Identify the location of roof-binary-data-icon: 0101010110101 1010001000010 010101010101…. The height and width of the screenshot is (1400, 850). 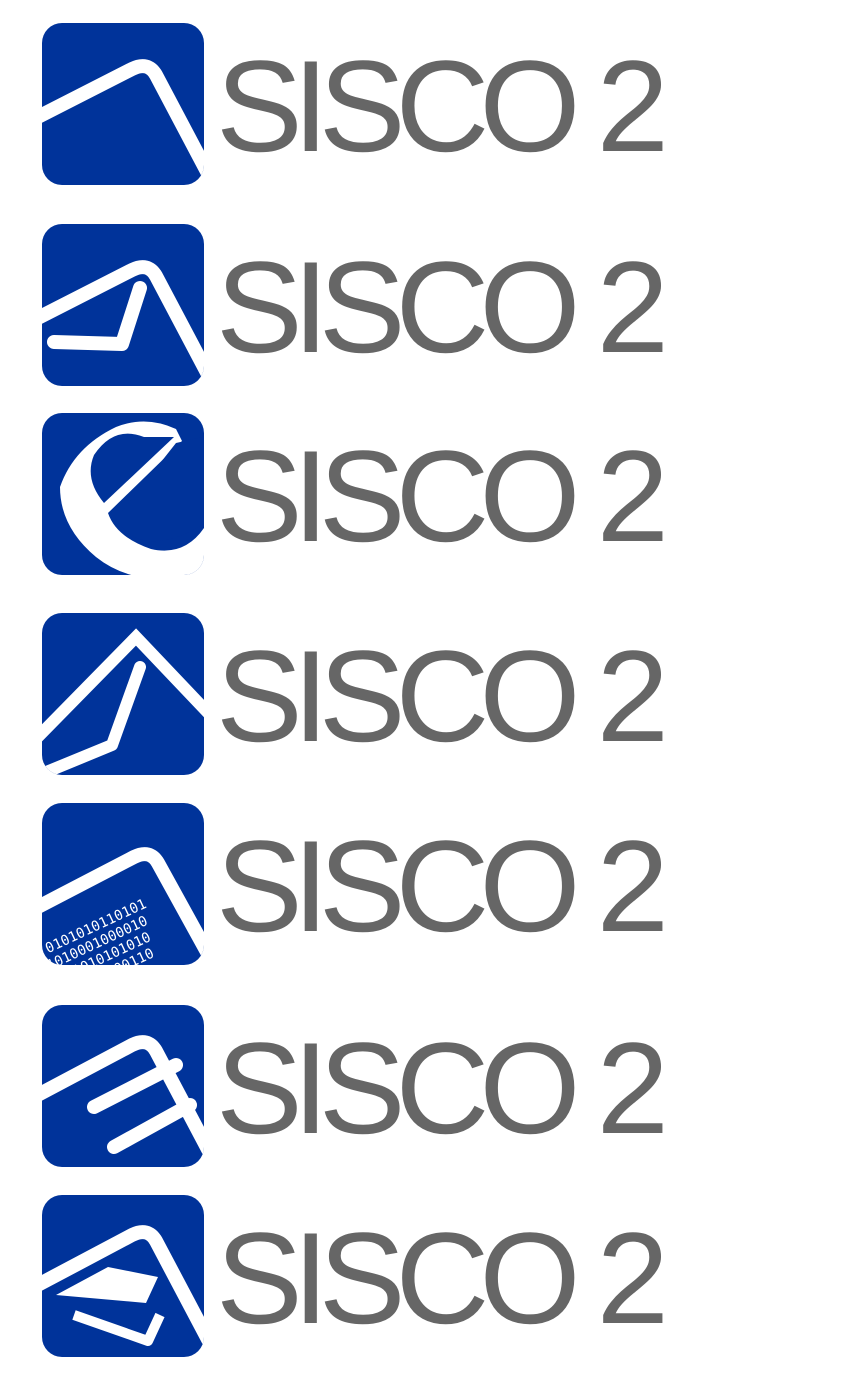
(123, 884).